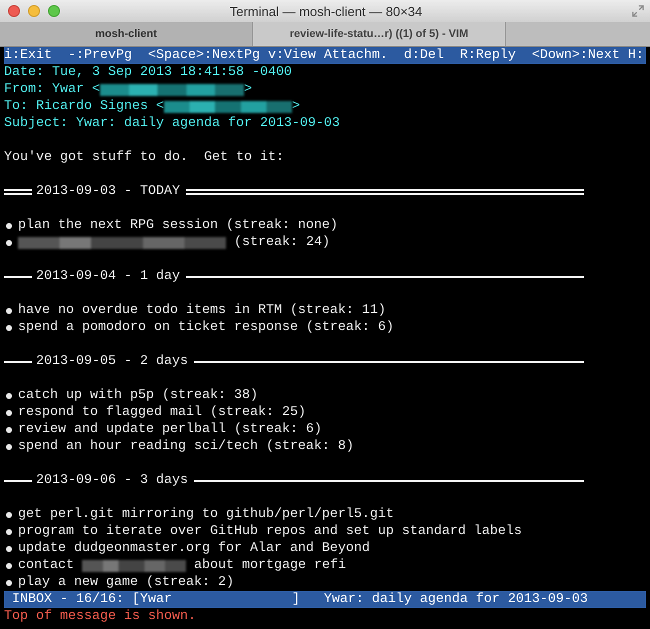 The image size is (650, 629). I want to click on agenda-item: respond to flagged mail (streak: 25), so click(162, 412).